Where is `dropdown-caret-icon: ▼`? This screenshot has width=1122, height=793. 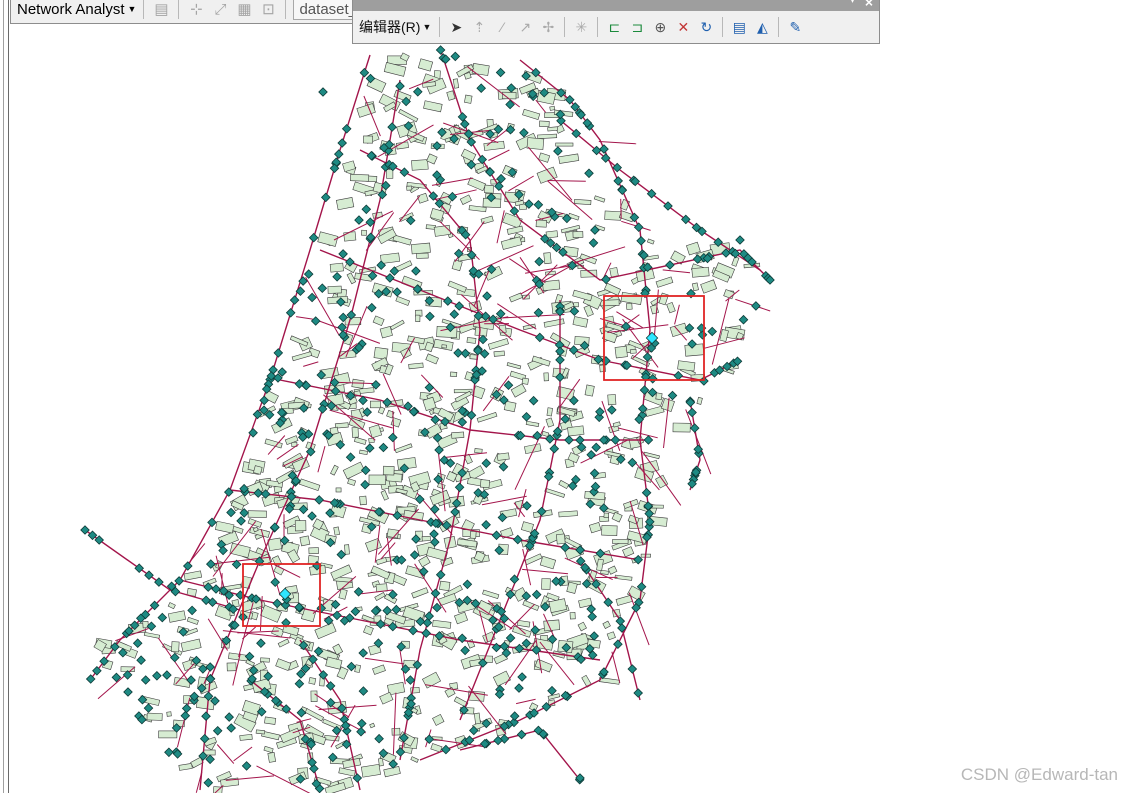 dropdown-caret-icon: ▼ is located at coordinates (132, 9).